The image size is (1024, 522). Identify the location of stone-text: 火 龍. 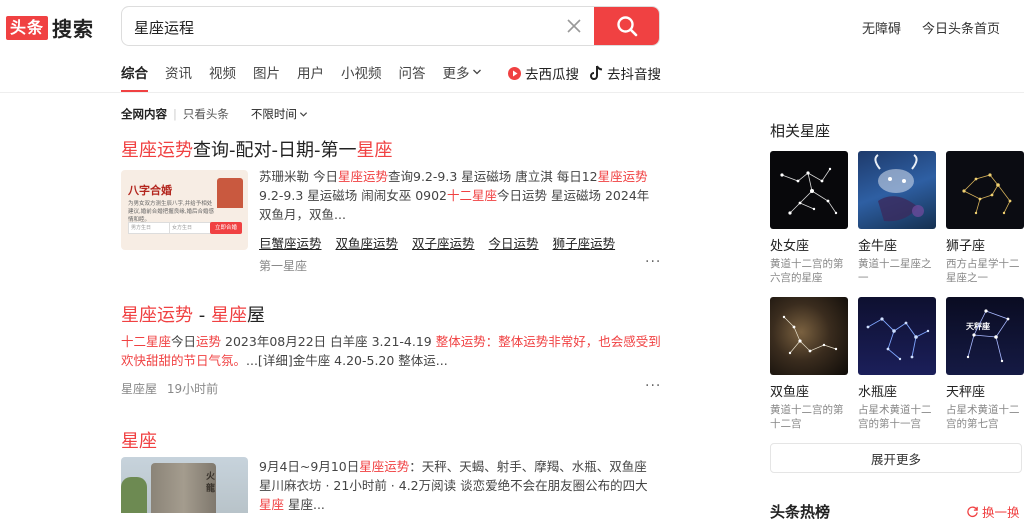
(209, 482).